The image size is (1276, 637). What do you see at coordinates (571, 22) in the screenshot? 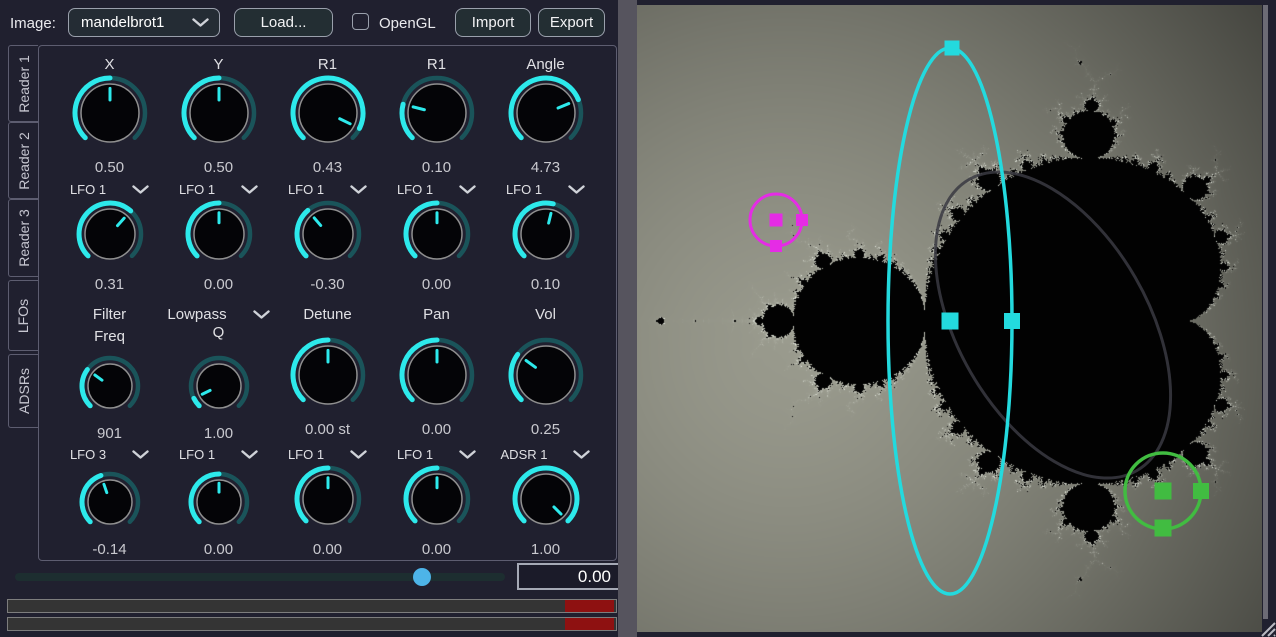
I see `export-button: Export` at bounding box center [571, 22].